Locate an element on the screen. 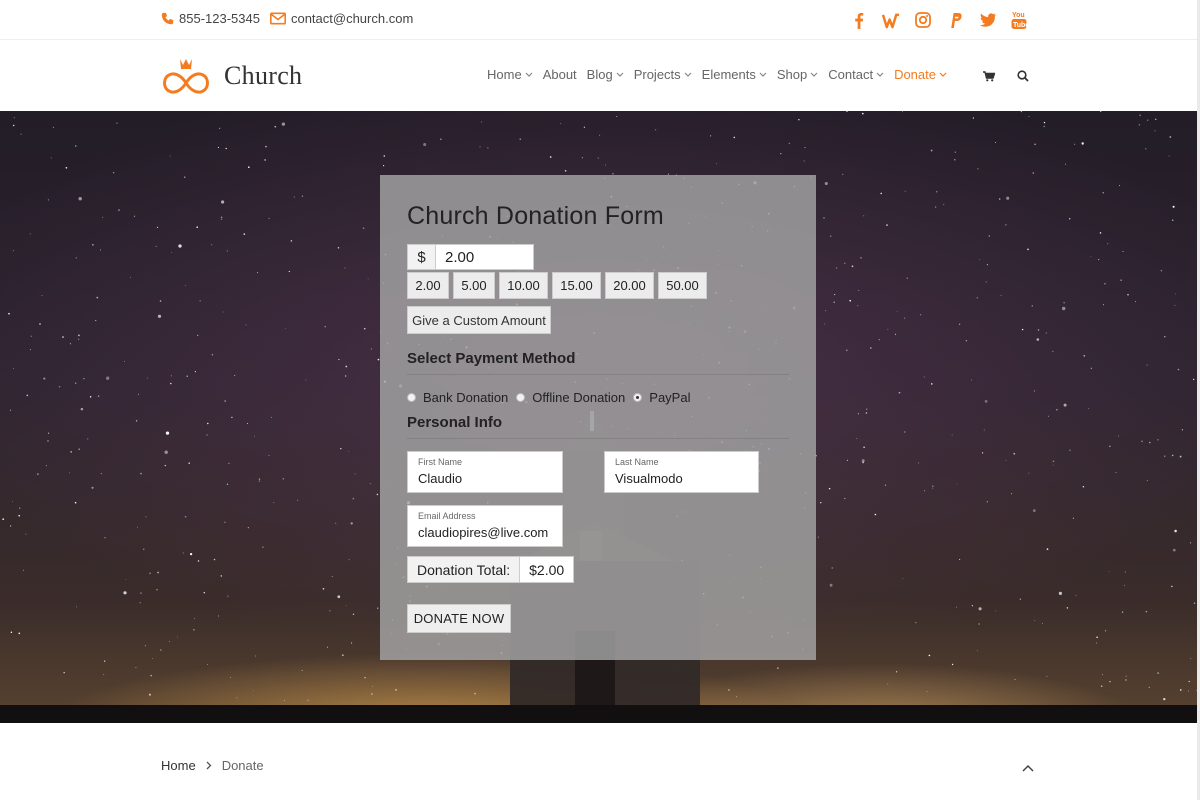  facebook-icon is located at coordinates (859, 20).